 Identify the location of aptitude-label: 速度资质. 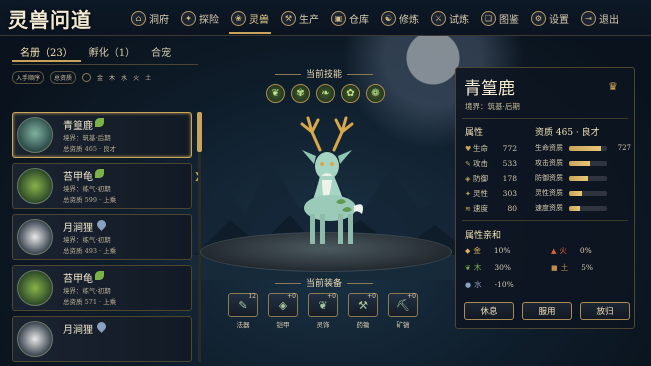
(549, 208).